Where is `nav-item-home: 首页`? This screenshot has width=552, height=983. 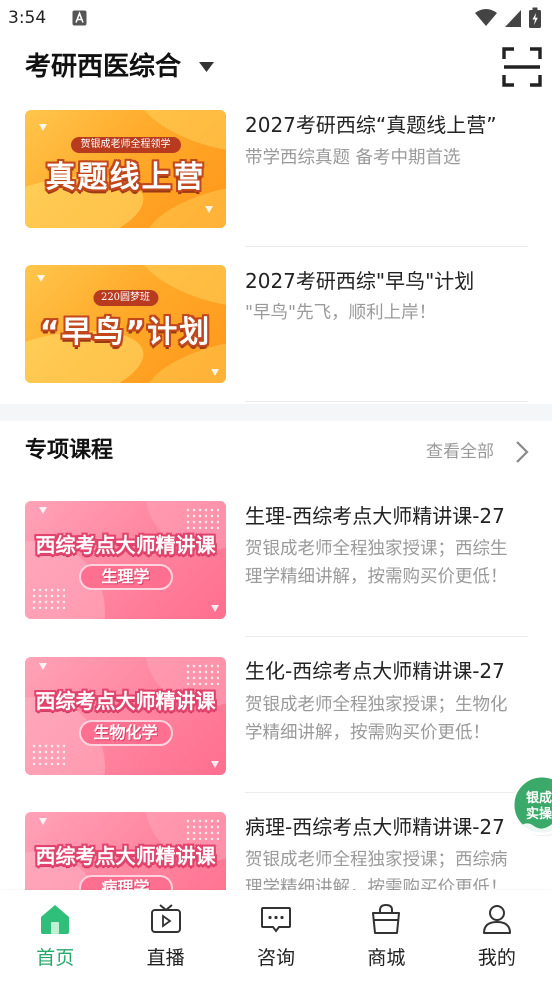 nav-item-home: 首页 is located at coordinates (55, 936).